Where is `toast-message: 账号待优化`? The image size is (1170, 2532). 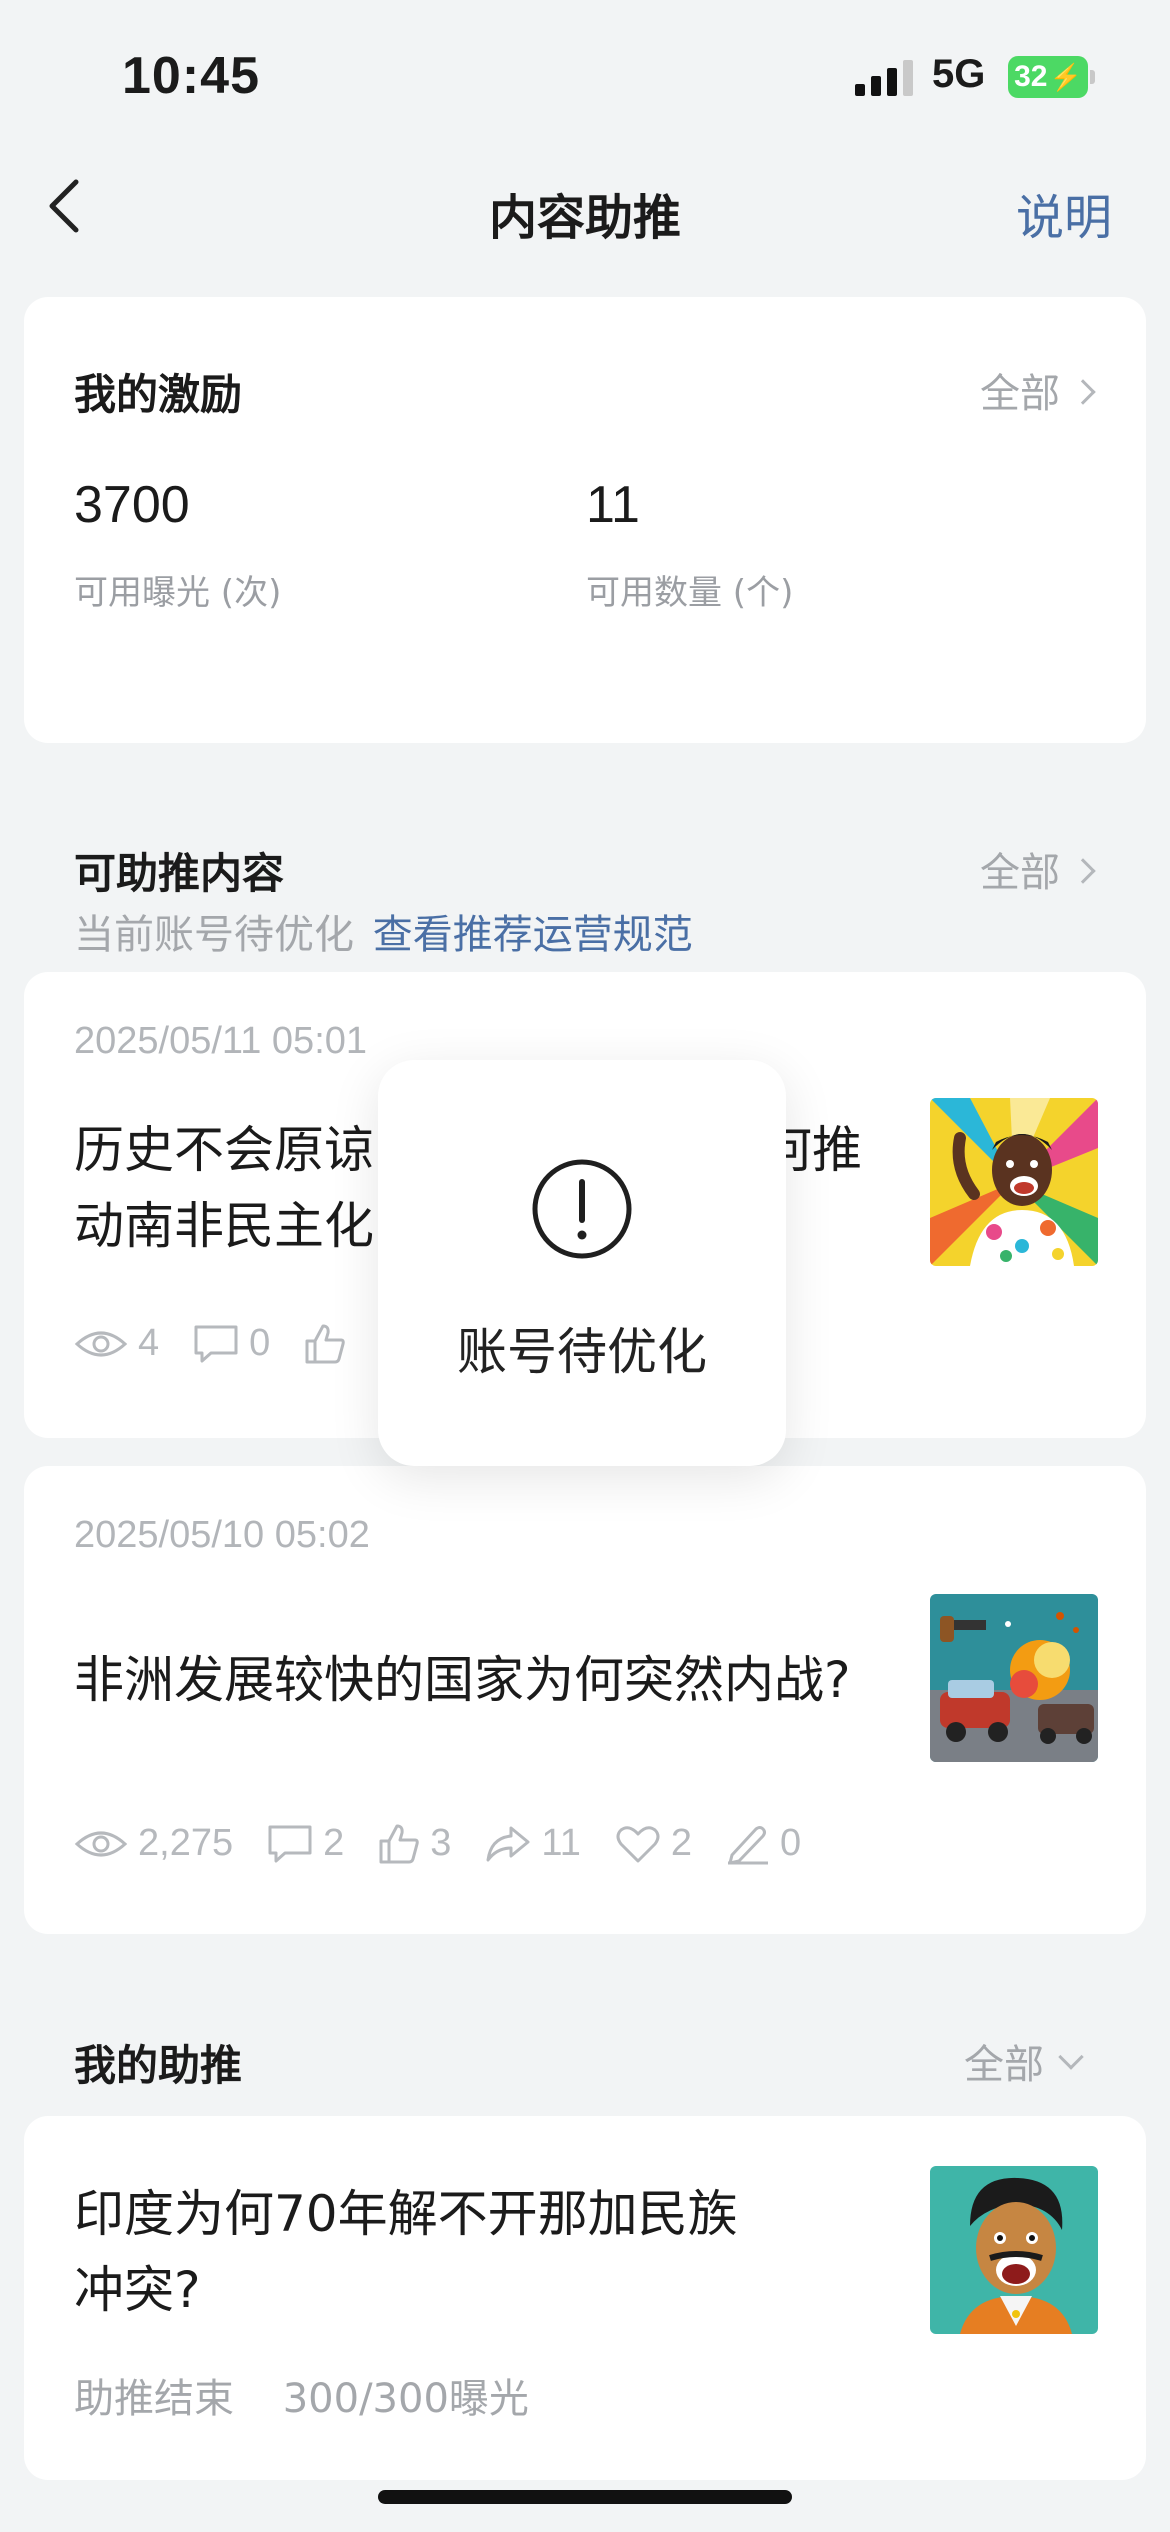 toast-message: 账号待优化 is located at coordinates (582, 1352).